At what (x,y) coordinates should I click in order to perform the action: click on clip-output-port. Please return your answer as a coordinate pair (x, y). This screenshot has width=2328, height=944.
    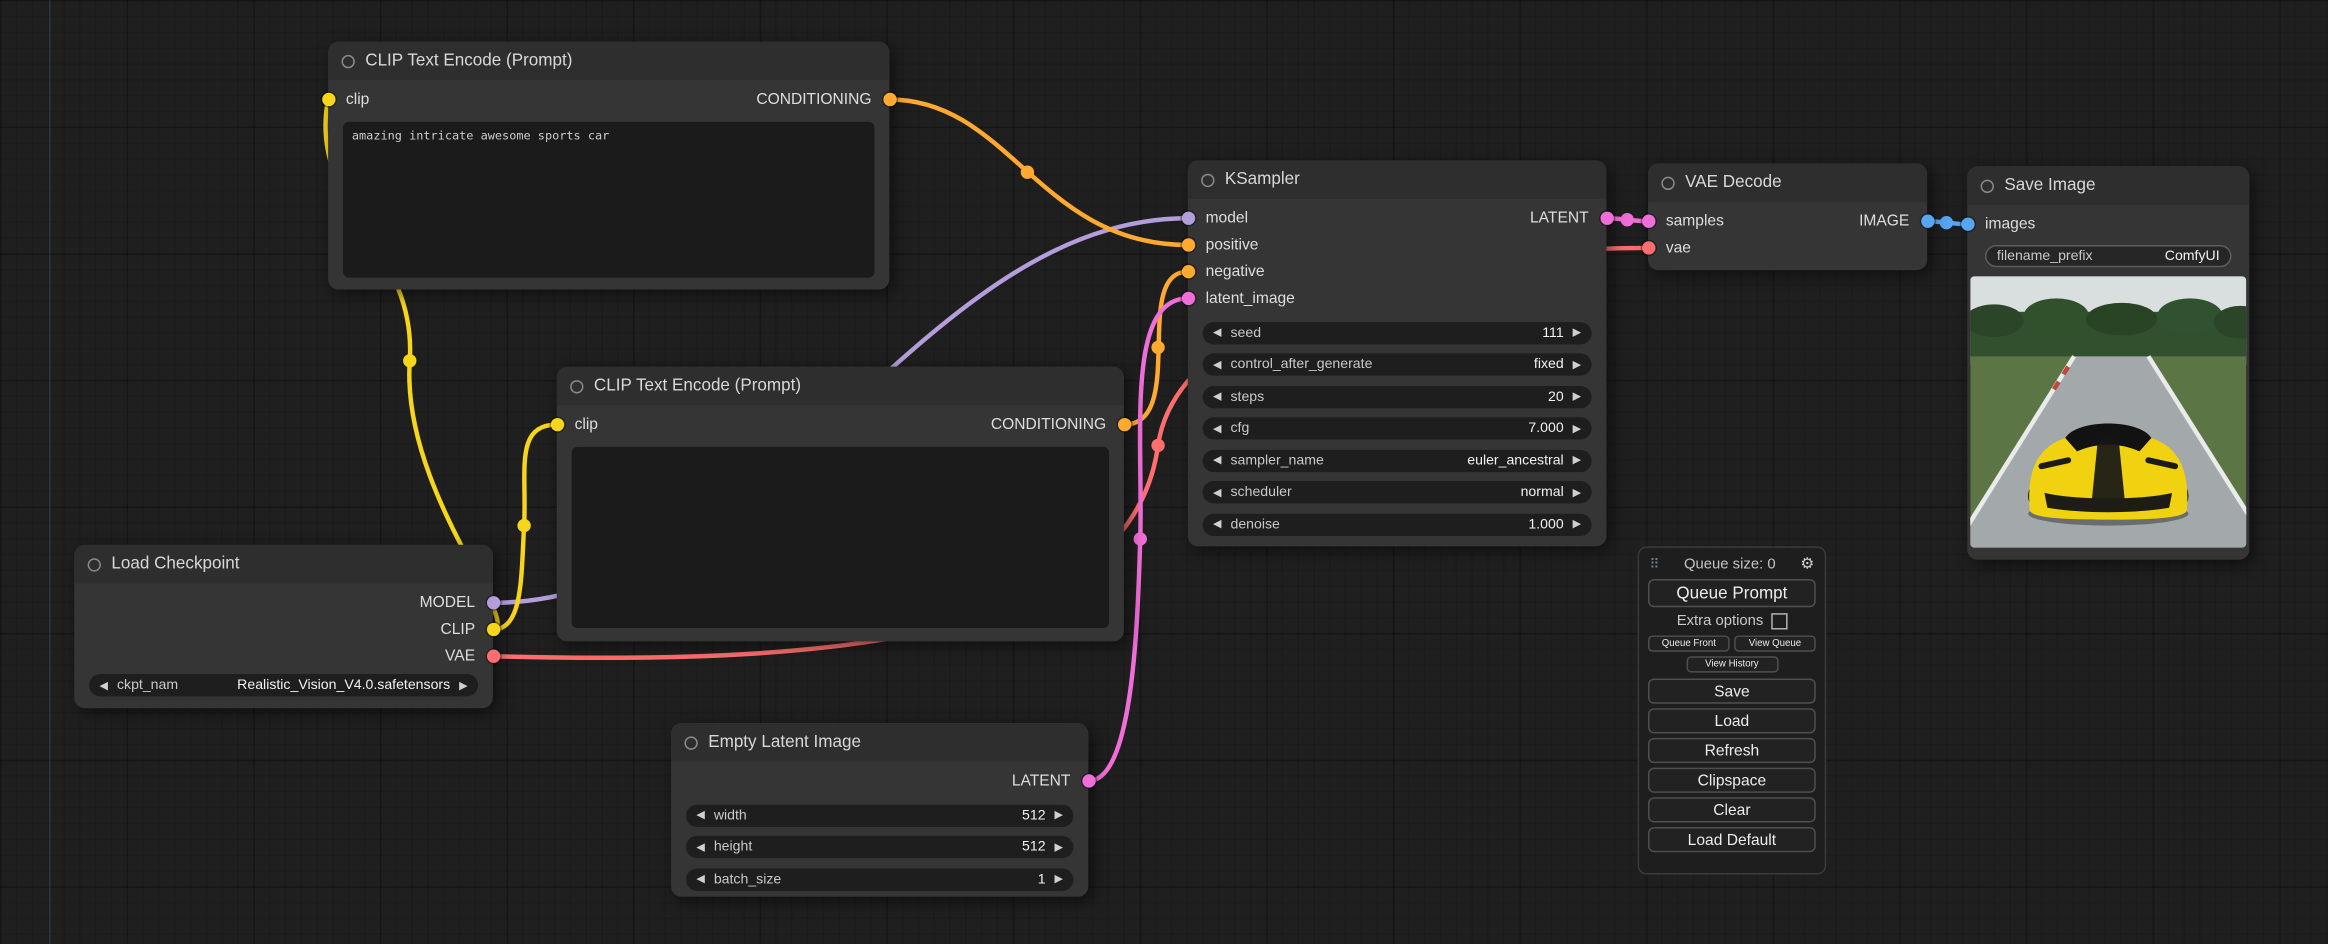
    Looking at the image, I should click on (493, 629).